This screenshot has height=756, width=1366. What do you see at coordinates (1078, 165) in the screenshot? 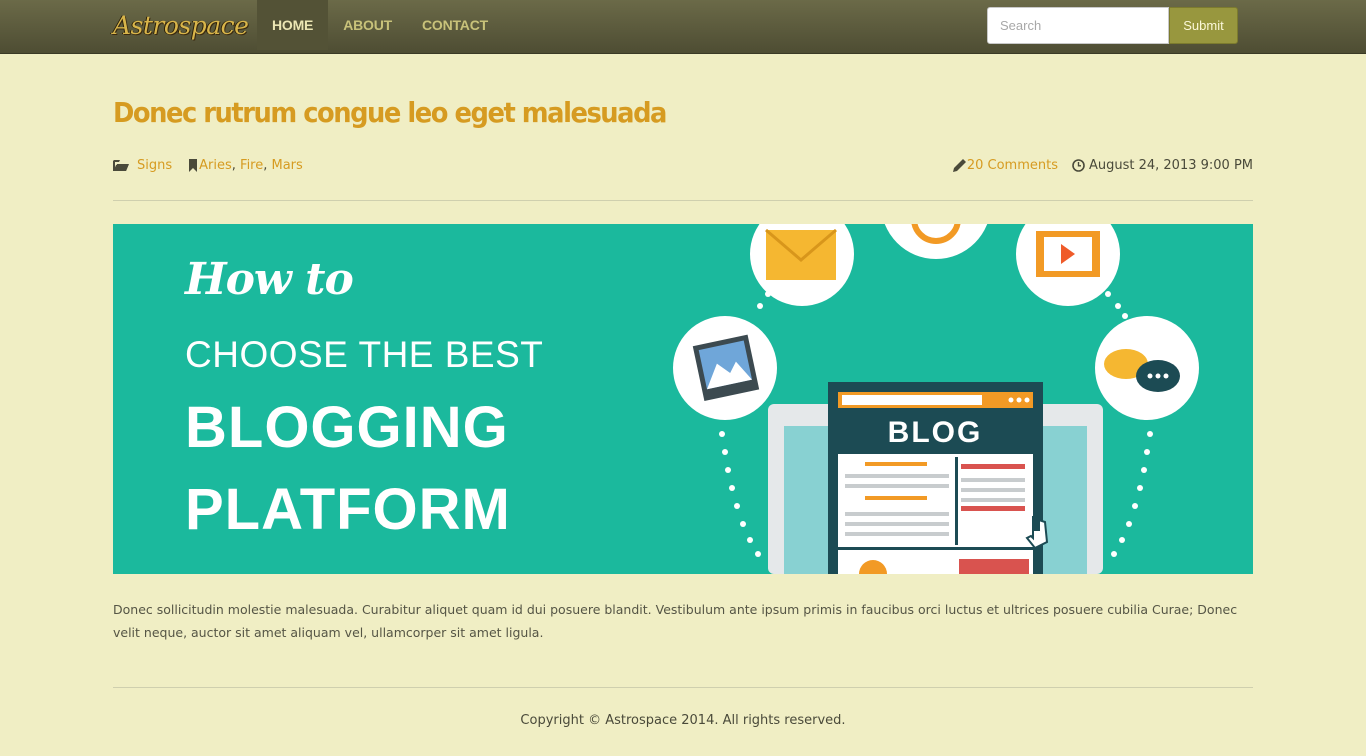
I see `clock-icon` at bounding box center [1078, 165].